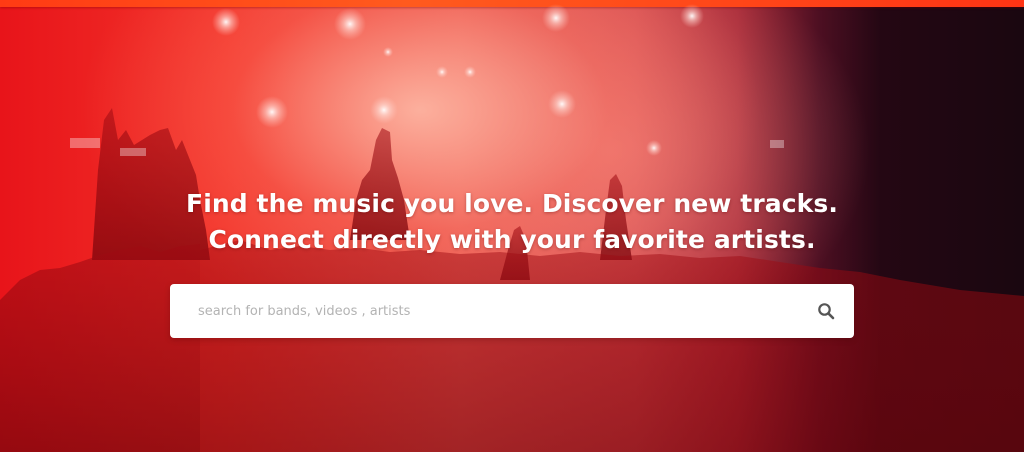  I want to click on search-input, so click(480, 311).